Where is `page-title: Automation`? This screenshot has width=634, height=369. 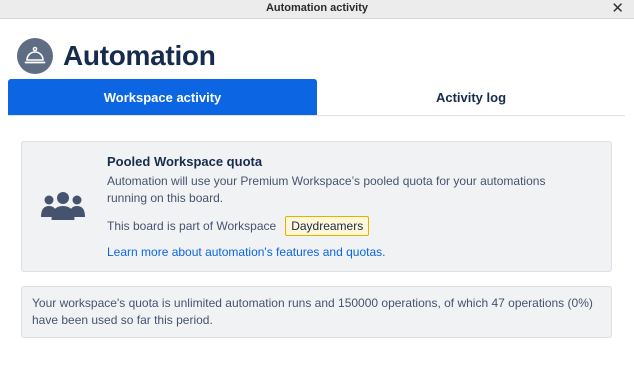 page-title: Automation is located at coordinates (139, 55).